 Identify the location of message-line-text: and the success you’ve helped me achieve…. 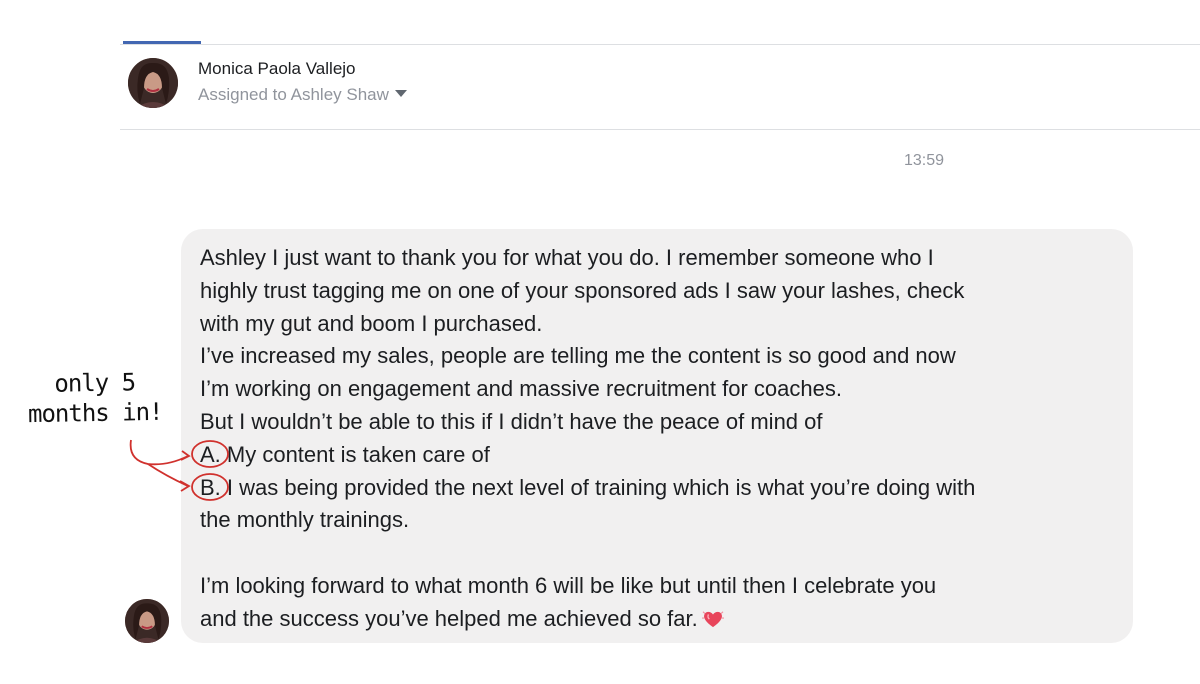
(449, 618).